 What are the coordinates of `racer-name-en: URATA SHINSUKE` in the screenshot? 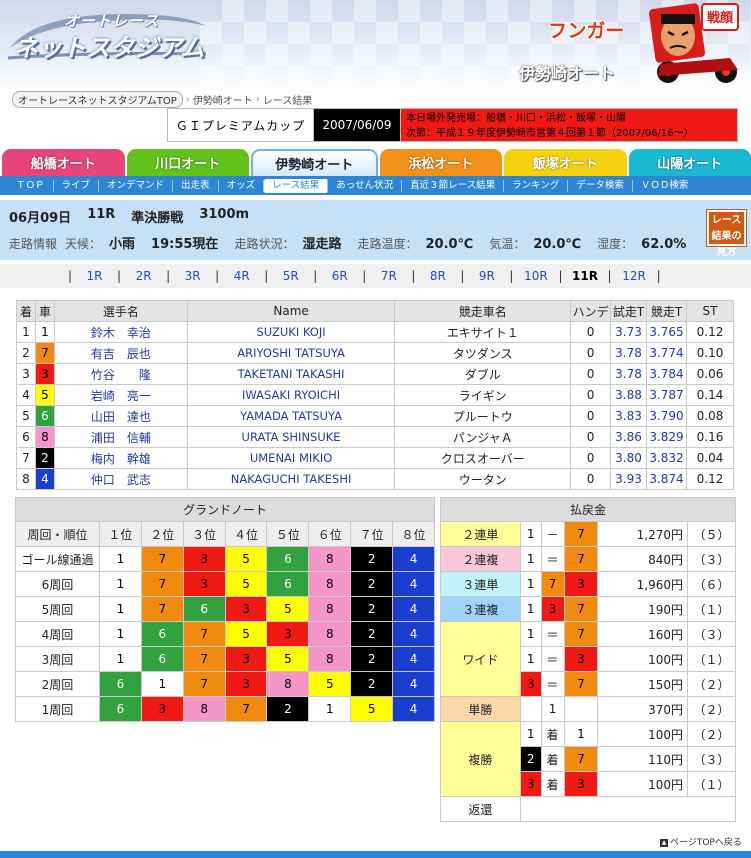 It's located at (291, 437).